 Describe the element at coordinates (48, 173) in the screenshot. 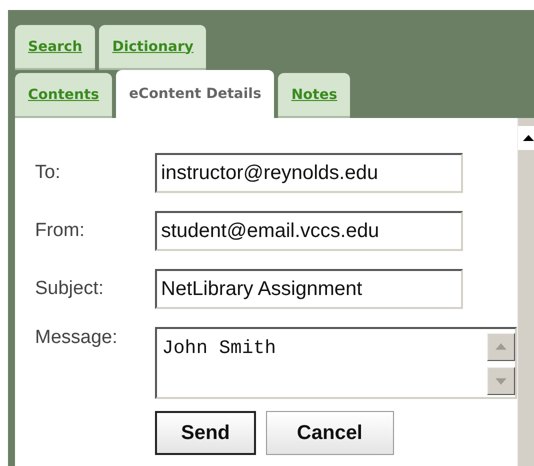

I see `field-label: To:` at that location.